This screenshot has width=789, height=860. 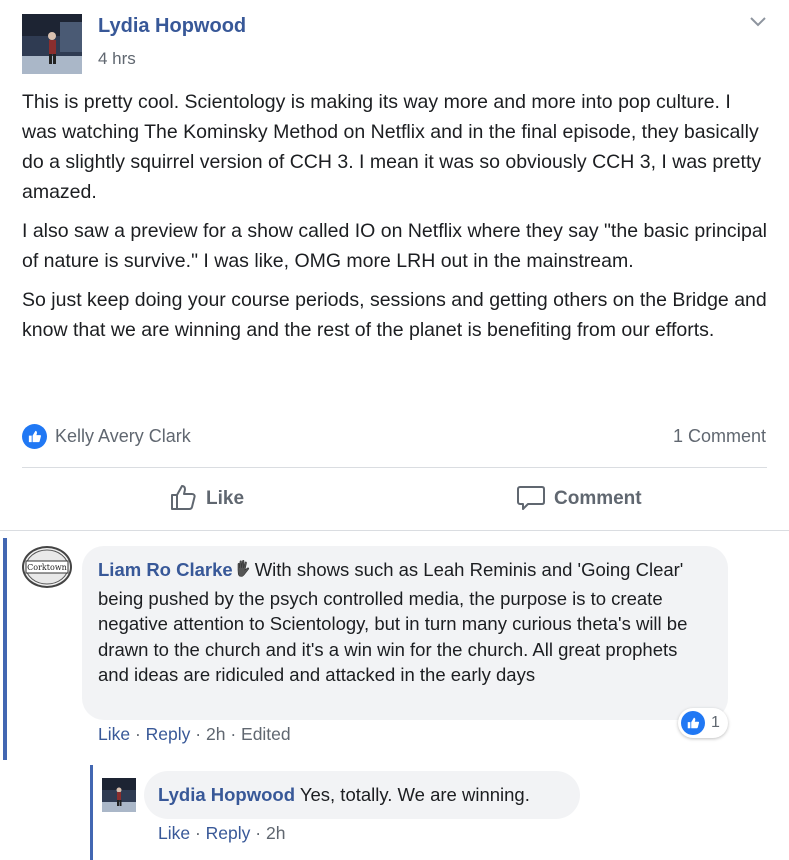 What do you see at coordinates (114, 734) in the screenshot?
I see `comment-like-link: Like` at bounding box center [114, 734].